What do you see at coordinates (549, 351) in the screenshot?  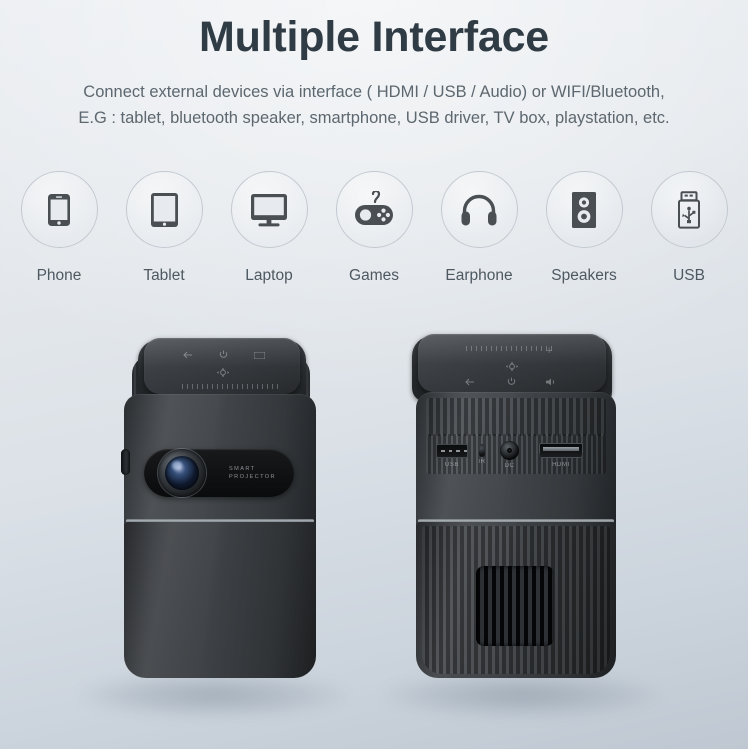 I see `plus-icon: +` at bounding box center [549, 351].